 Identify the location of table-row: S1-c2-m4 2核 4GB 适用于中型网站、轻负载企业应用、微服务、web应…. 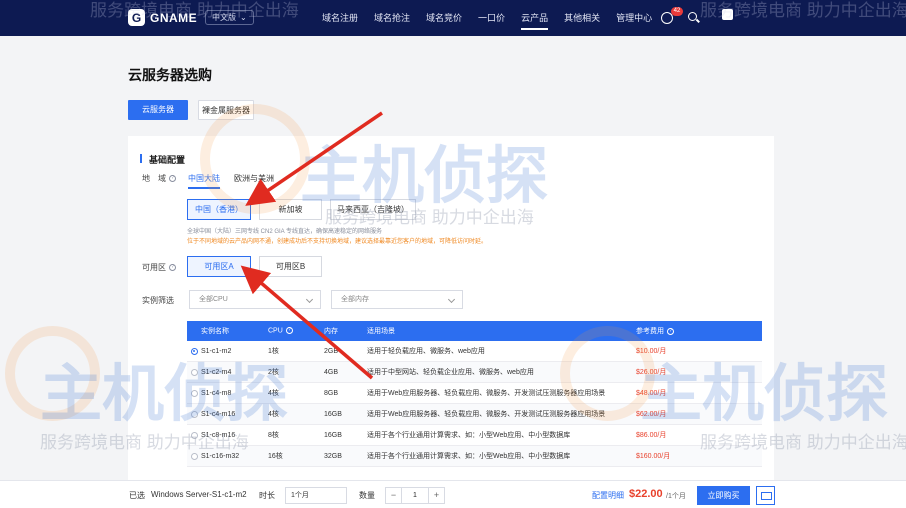
(474, 372).